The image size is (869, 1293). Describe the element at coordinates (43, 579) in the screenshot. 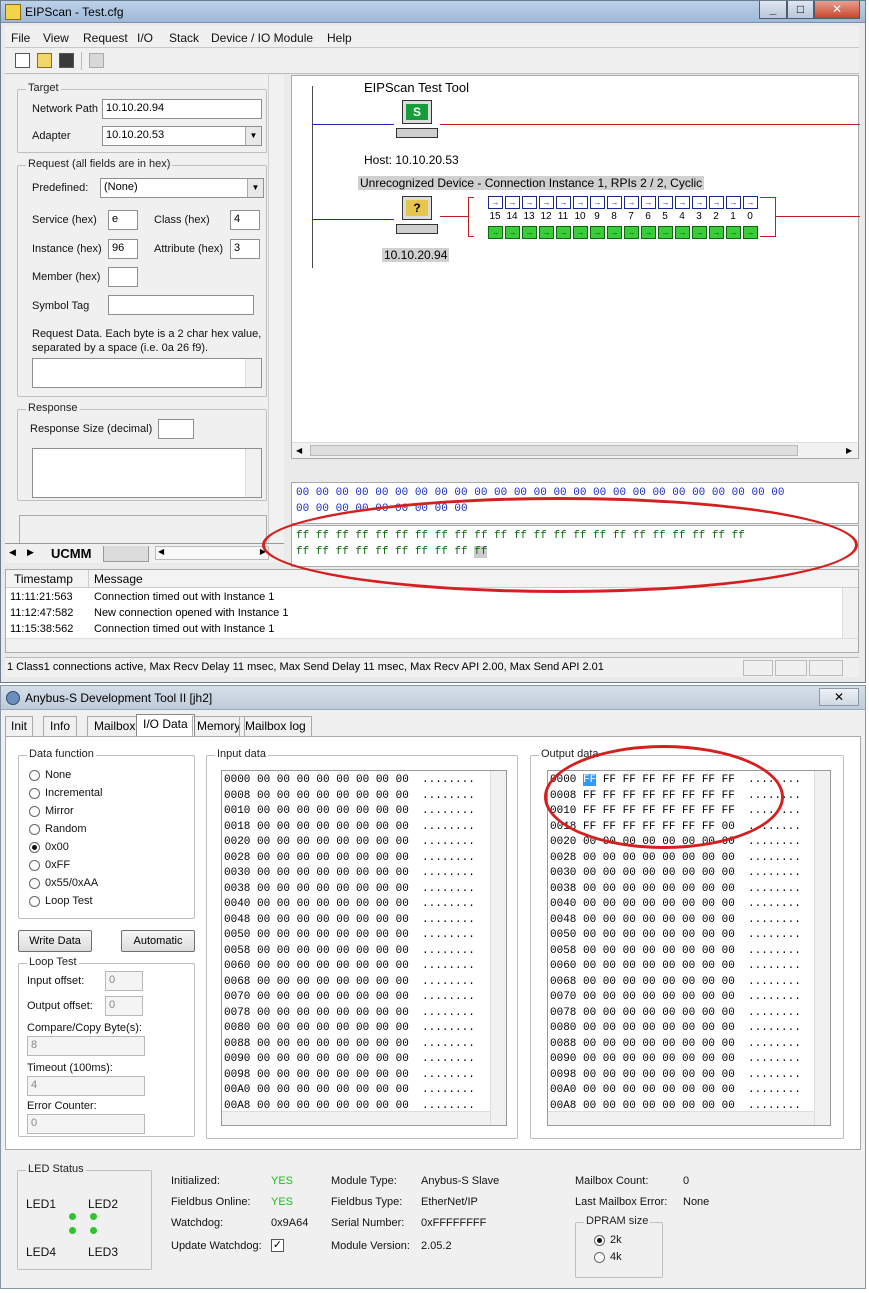

I see `col-timestamp: Timestamp` at that location.